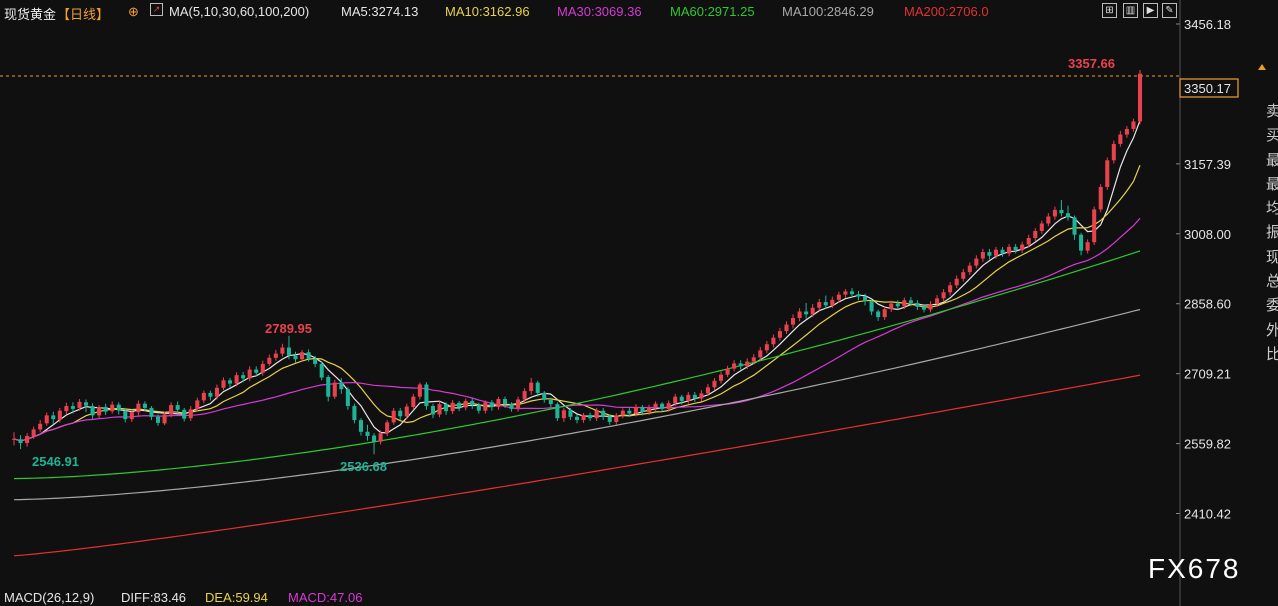 The image size is (1278, 606). What do you see at coordinates (1262, 67) in the screenshot?
I see `scroll-up-icon` at bounding box center [1262, 67].